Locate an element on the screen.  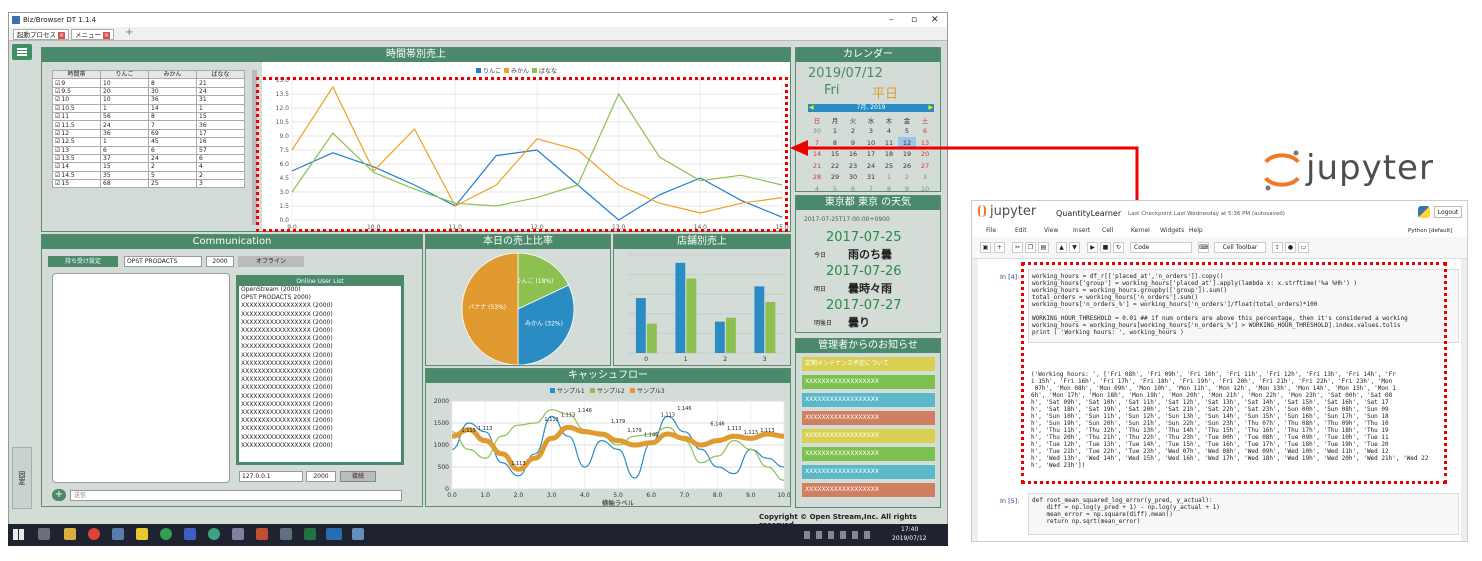
calendar-day: 26 is located at coordinates (907, 166).